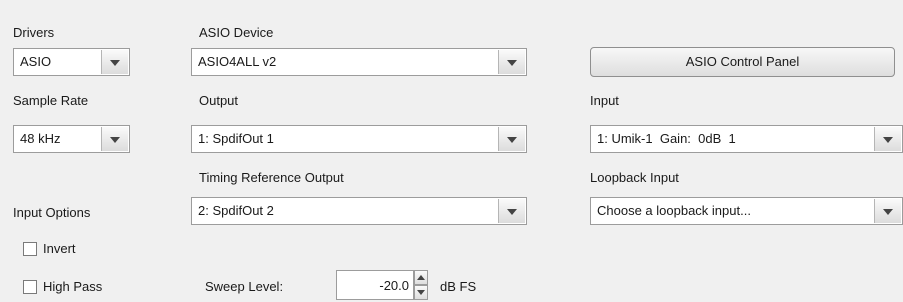  I want to click on asio-control-panel-button: ASIO Control Panel, so click(742, 62).